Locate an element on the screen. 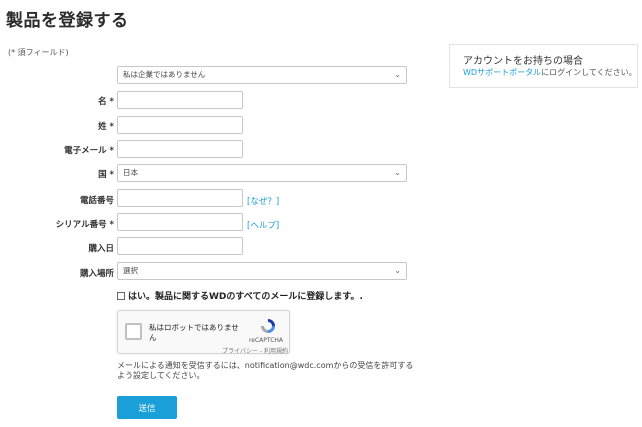 The image size is (642, 427). email-label: 電子メール * is located at coordinates (89, 151).